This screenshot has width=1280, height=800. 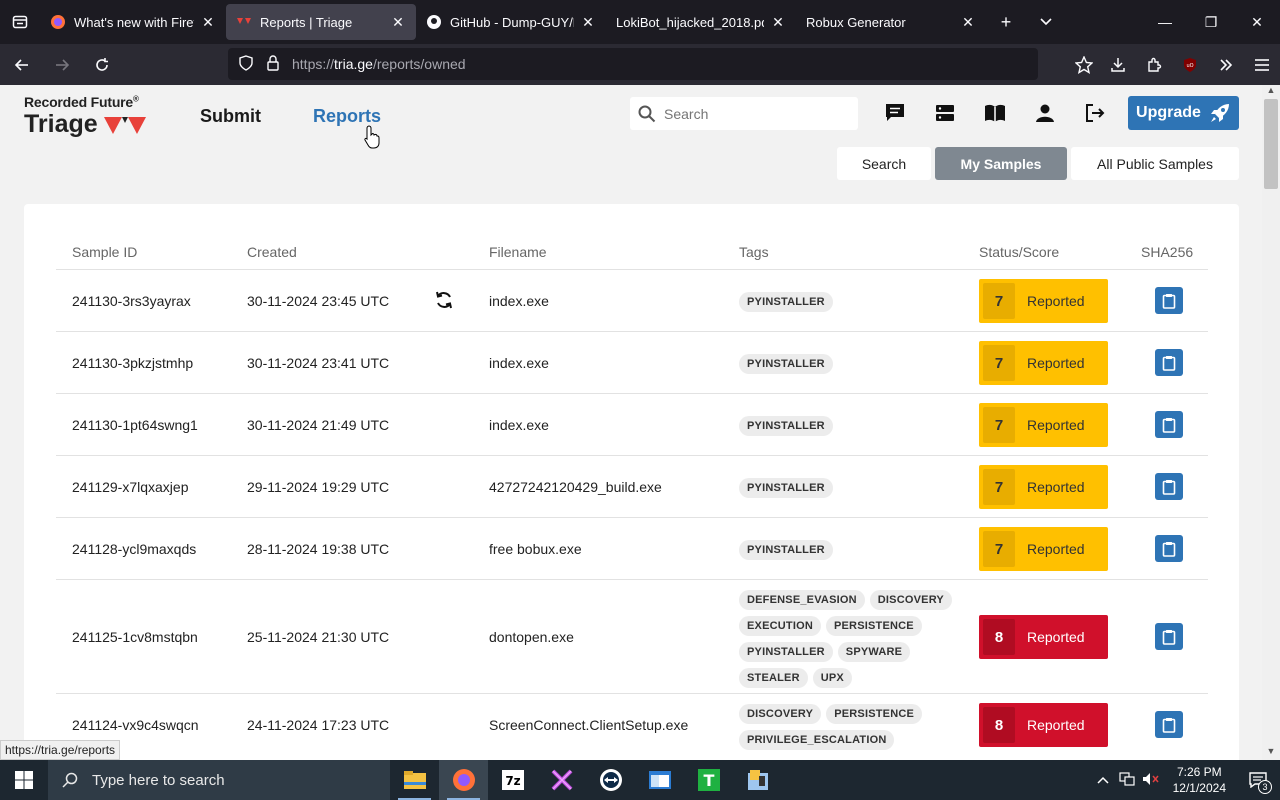 What do you see at coordinates (1155, 163) in the screenshot?
I see `subtab-all-public-samples: All Public Samples` at bounding box center [1155, 163].